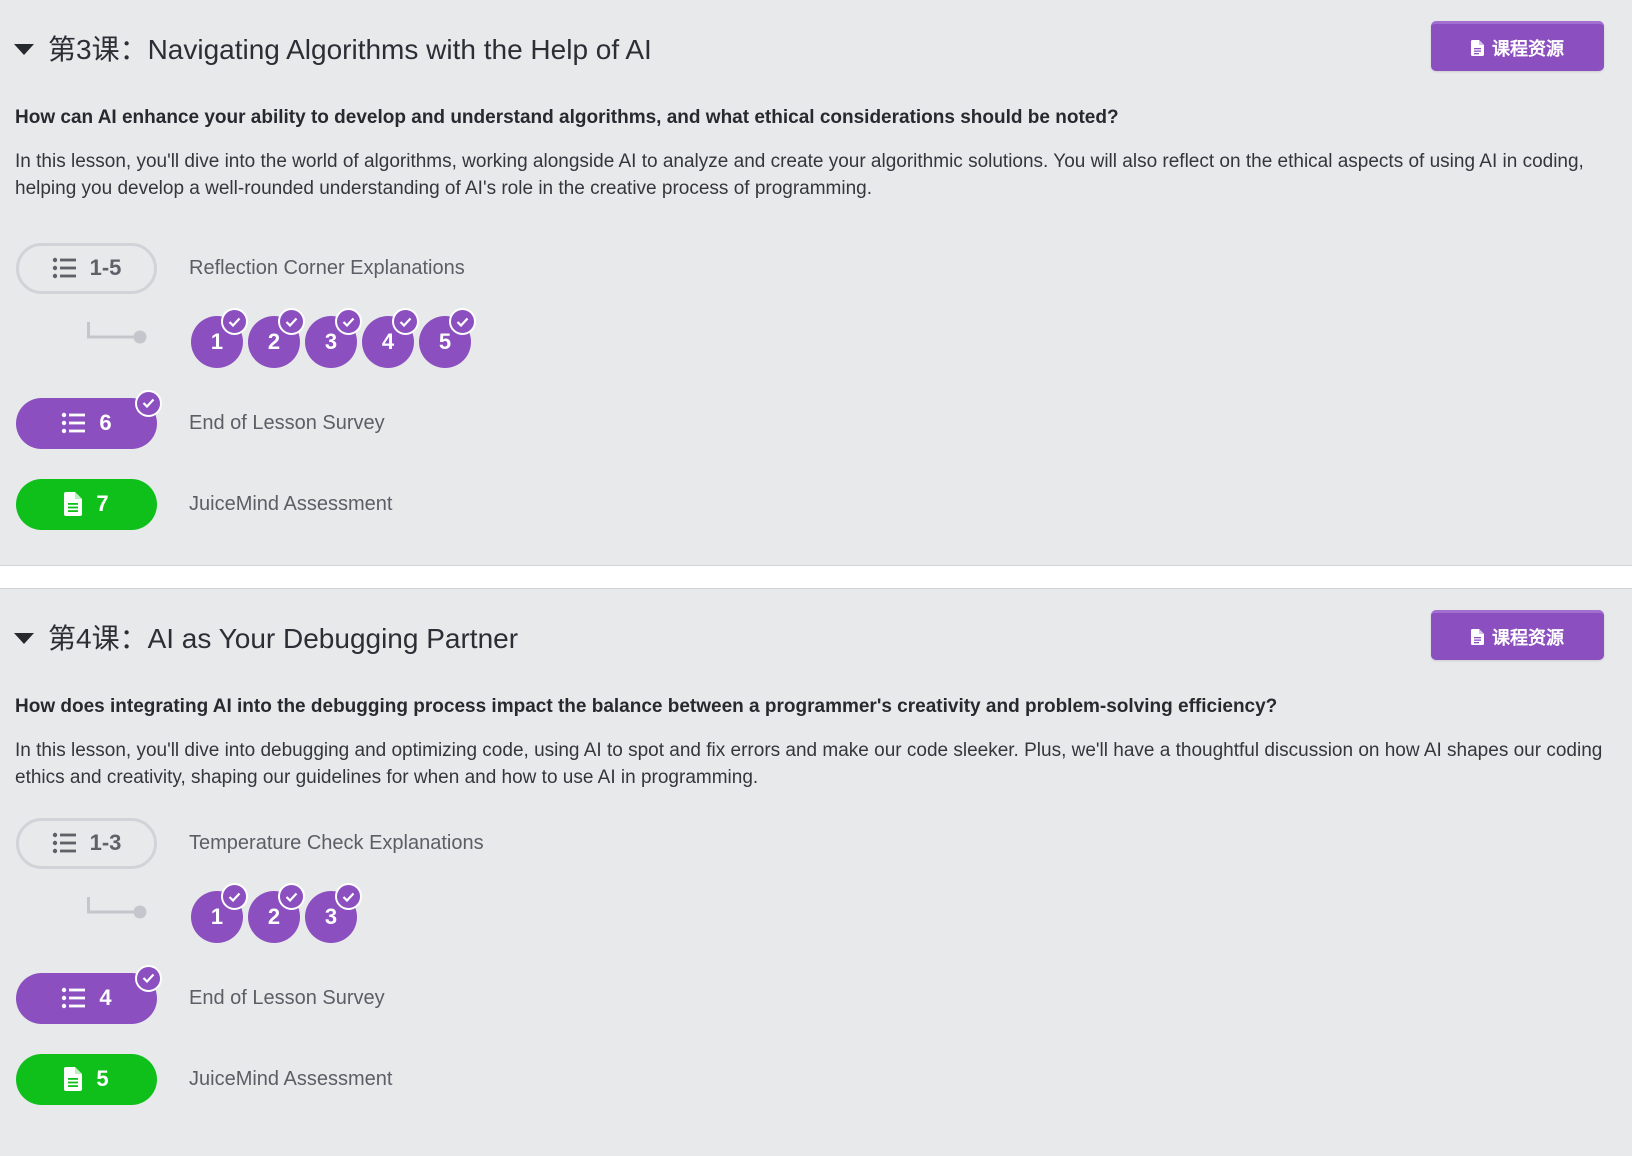  I want to click on question-number: 4, so click(388, 341).